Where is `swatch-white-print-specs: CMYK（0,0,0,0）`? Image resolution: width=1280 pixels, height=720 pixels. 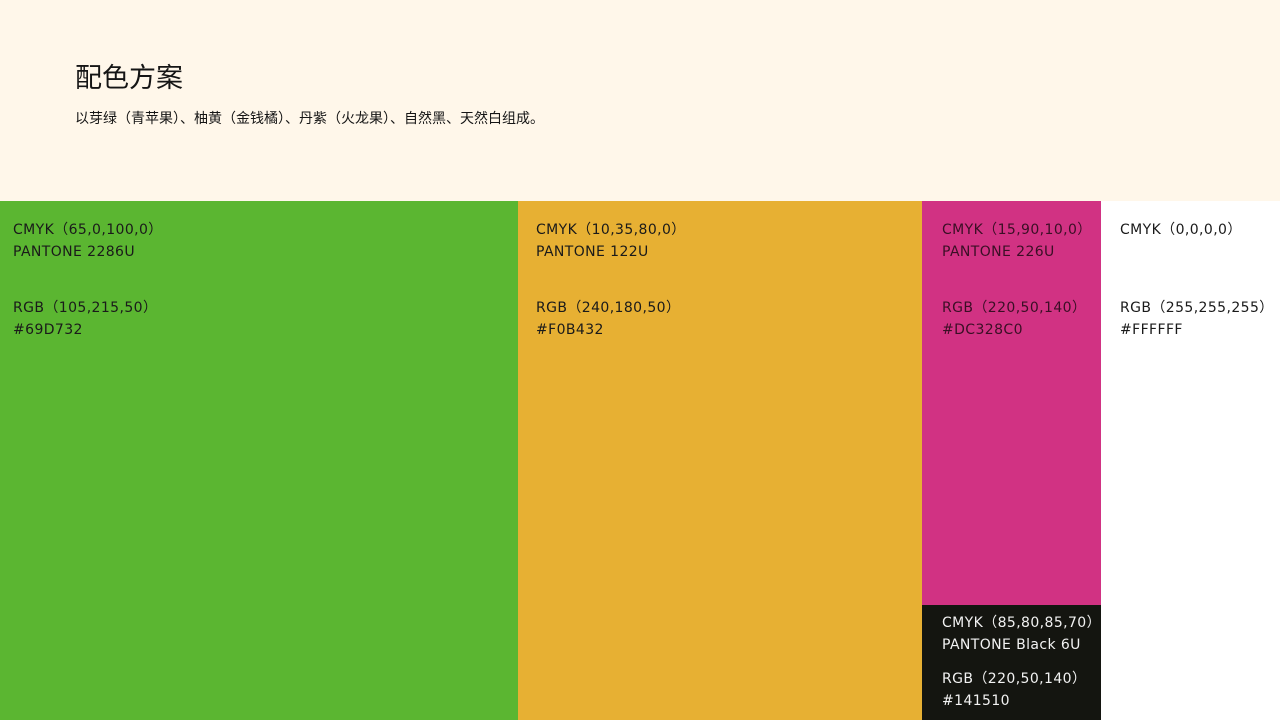 swatch-white-print-specs: CMYK（0,0,0,0） is located at coordinates (1181, 230).